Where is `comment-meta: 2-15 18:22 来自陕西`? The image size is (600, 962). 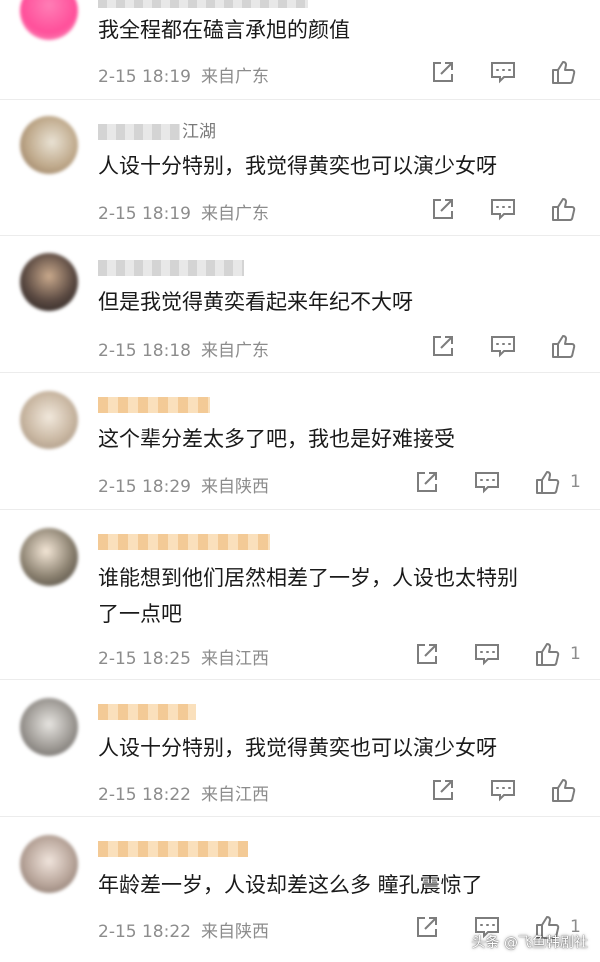 comment-meta: 2-15 18:22 来自陕西 is located at coordinates (183, 929).